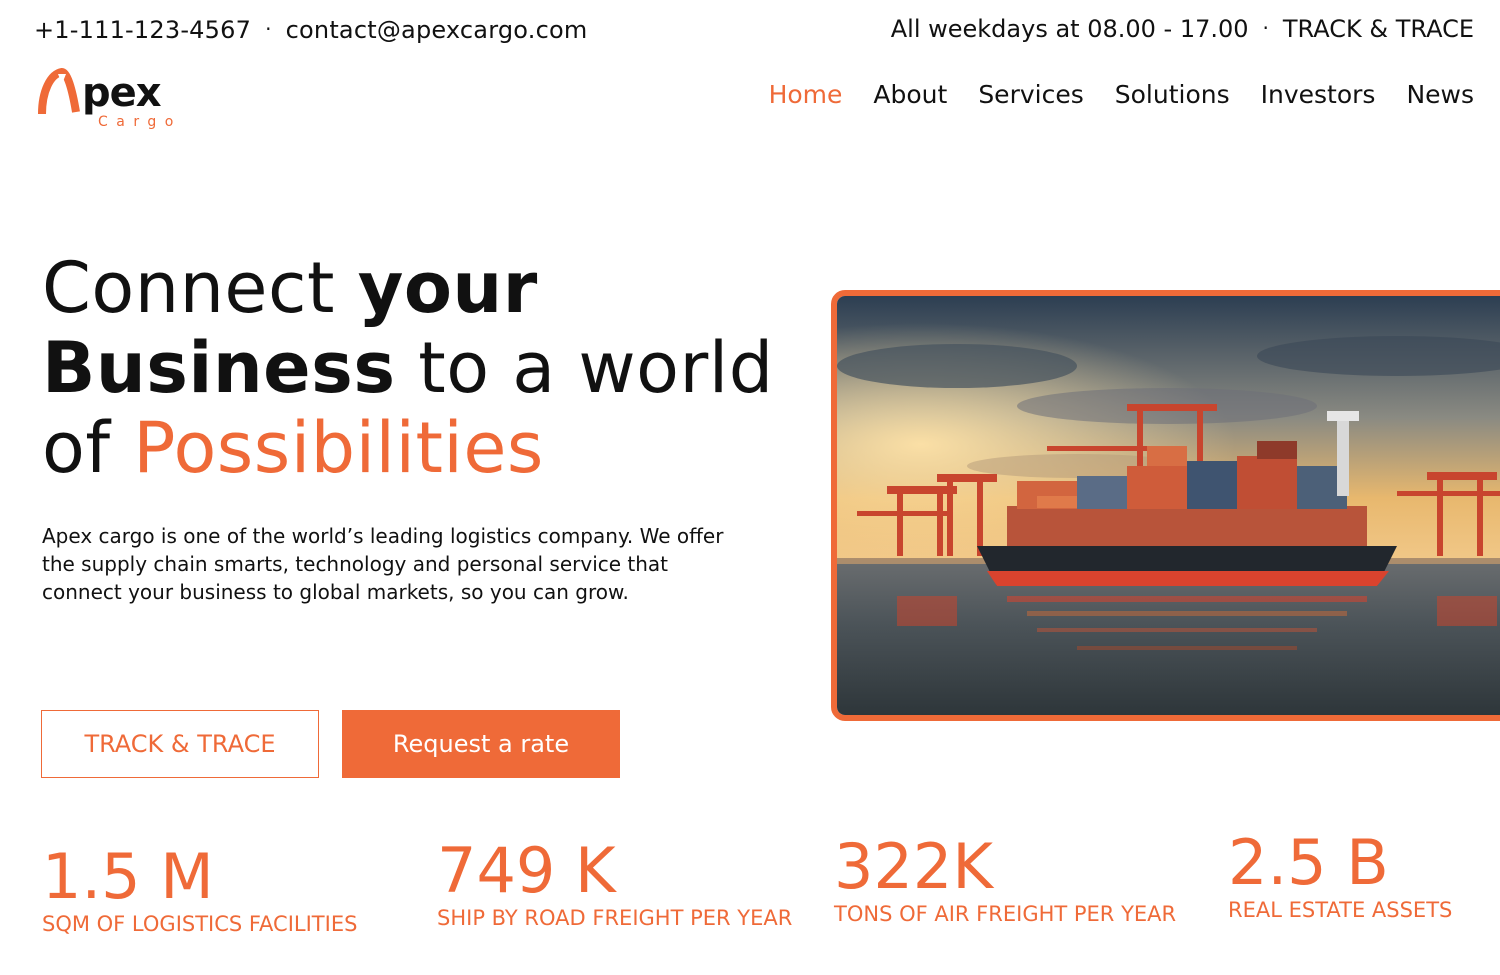 Image resolution: width=1500 pixels, height=975 pixels. Describe the element at coordinates (806, 94) in the screenshot. I see `nav-home: Home` at that location.